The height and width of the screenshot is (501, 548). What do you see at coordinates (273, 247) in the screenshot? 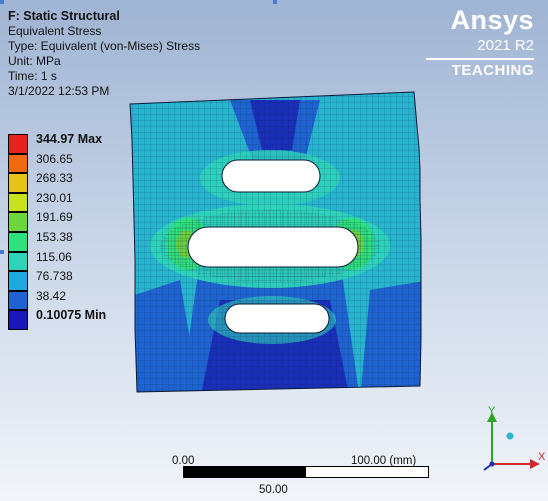
I see `middle-slot-hole` at bounding box center [273, 247].